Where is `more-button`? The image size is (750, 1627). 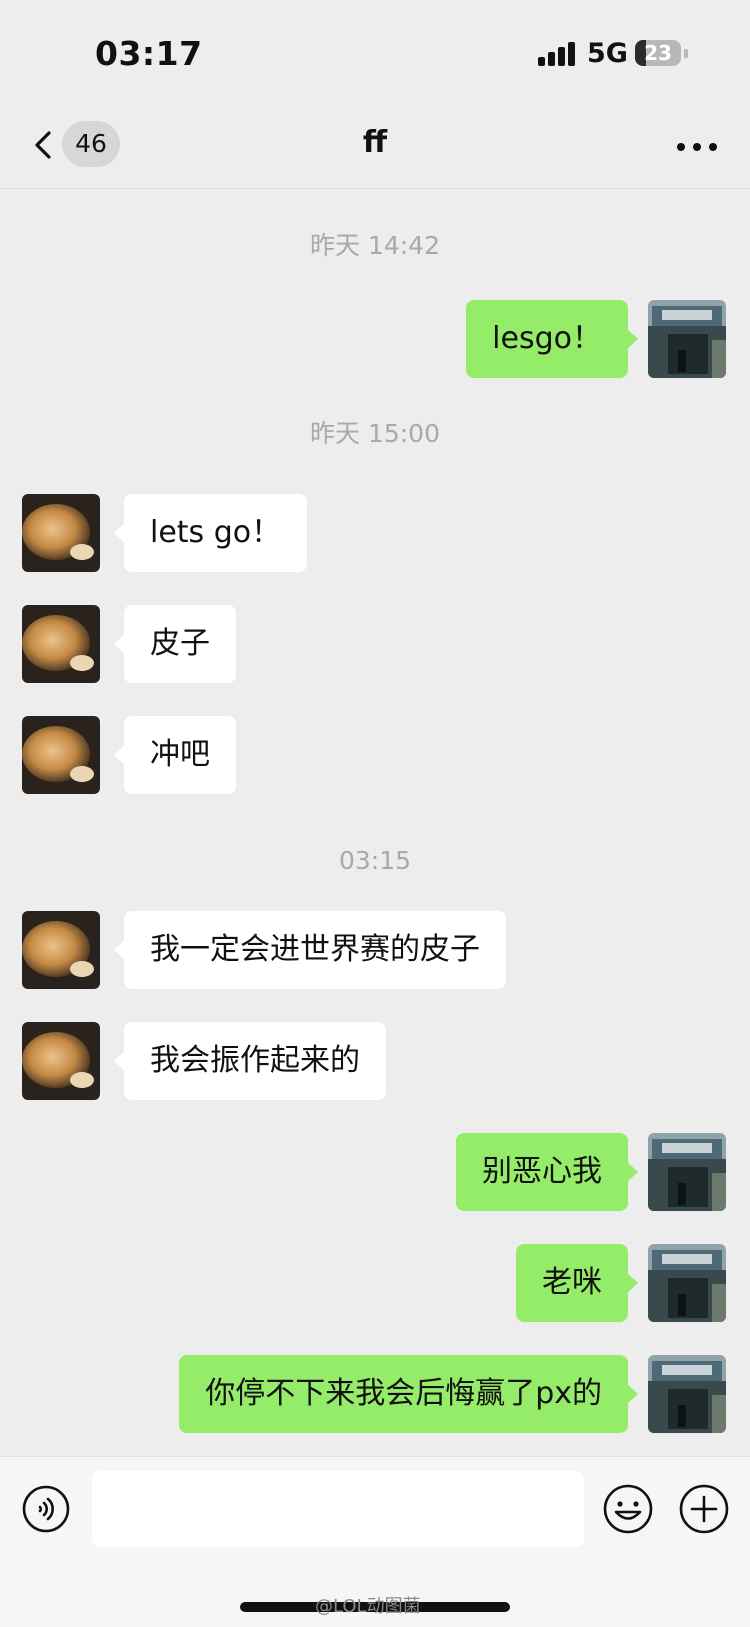 more-button is located at coordinates (697, 146).